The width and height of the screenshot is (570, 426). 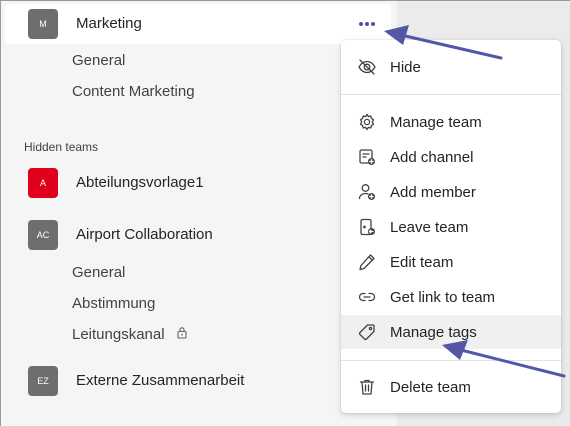 I want to click on hidden-teams-label: Hidden teams, so click(x=61, y=147).